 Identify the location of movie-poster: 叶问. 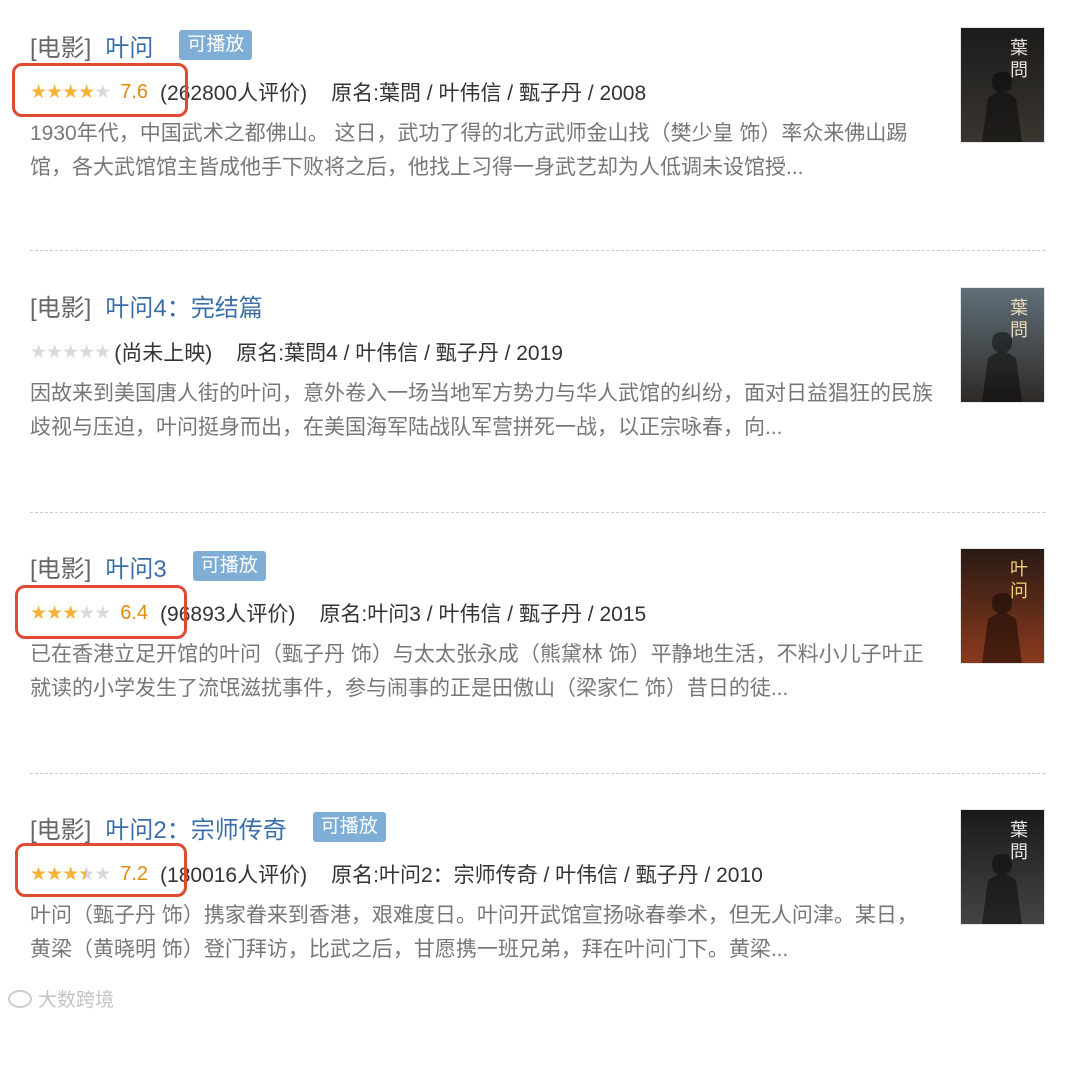
(1002, 606).